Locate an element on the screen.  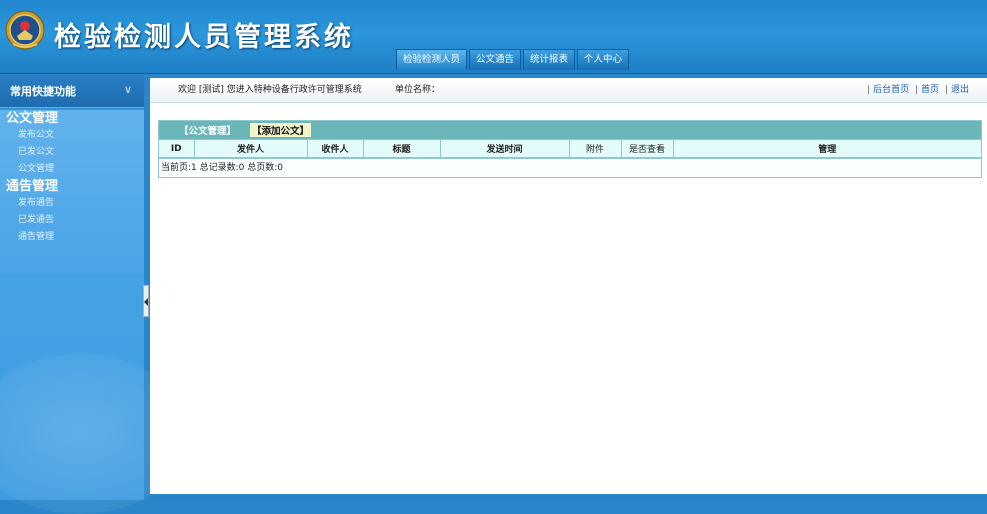
nav-tab-notices: 公文通告 is located at coordinates (495, 59).